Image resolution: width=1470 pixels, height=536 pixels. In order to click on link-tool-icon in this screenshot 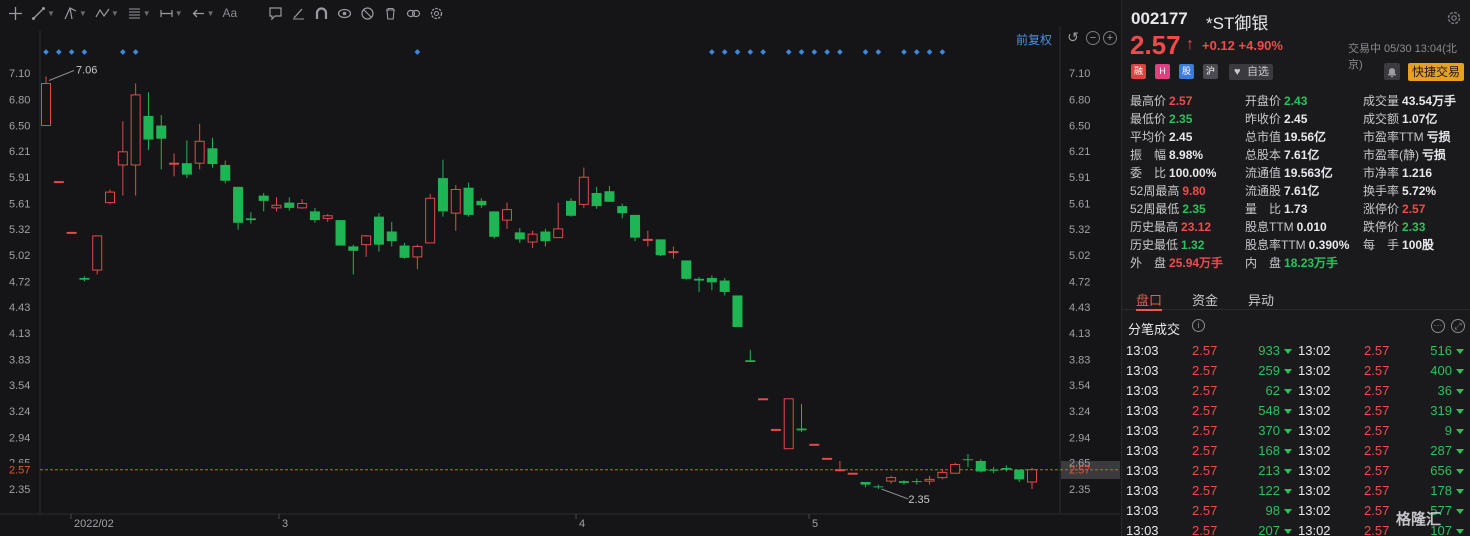, I will do `click(413, 13)`.